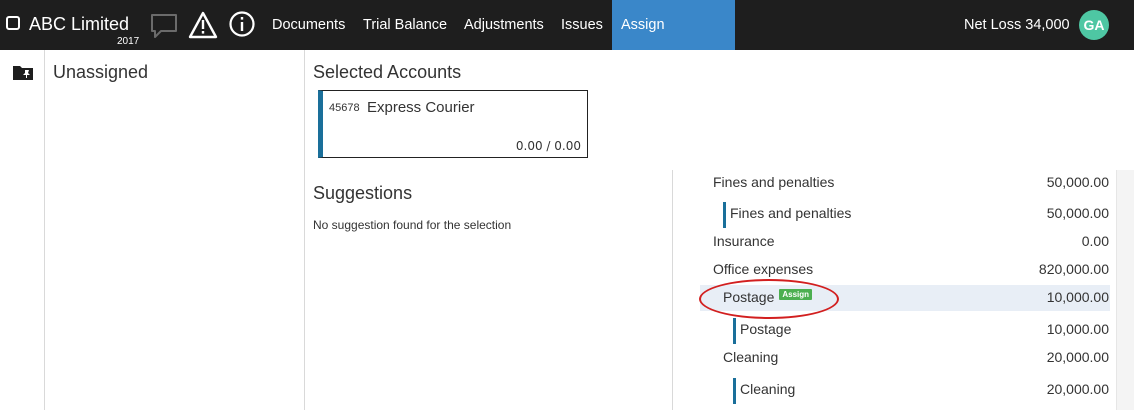 Image resolution: width=1134 pixels, height=410 pixels. I want to click on annotation-circle, so click(769, 299).